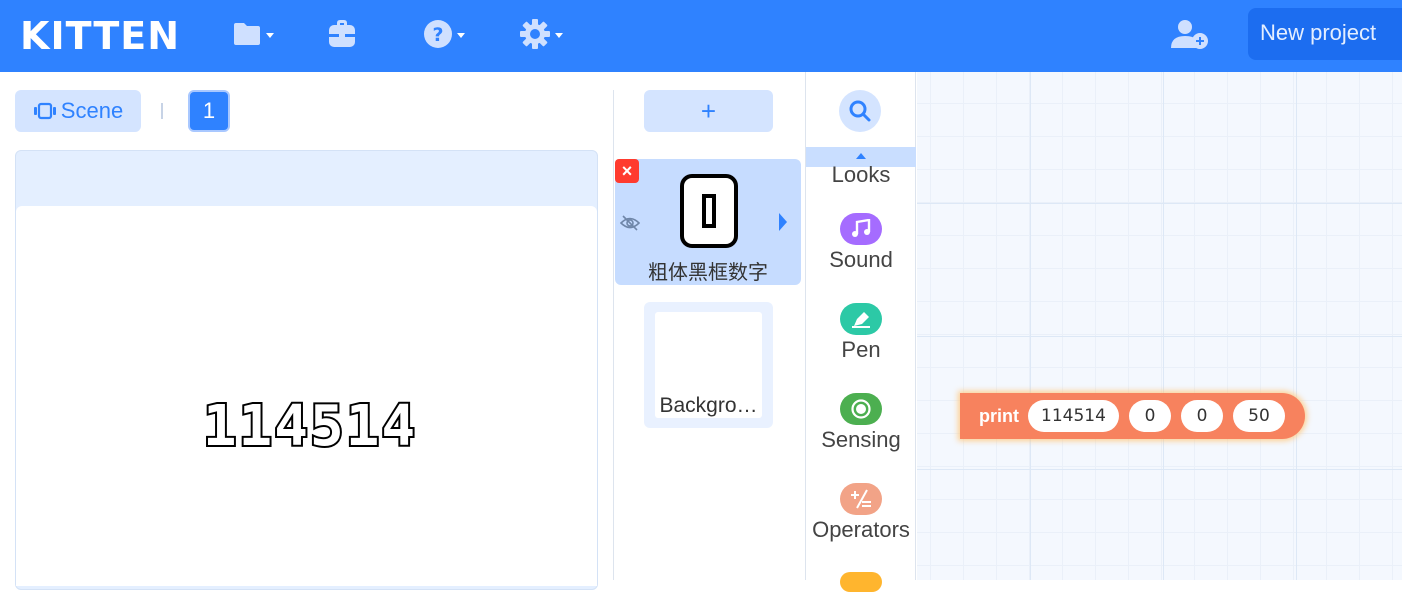 The height and width of the screenshot is (592, 1402). What do you see at coordinates (162, 111) in the screenshot?
I see `divider` at bounding box center [162, 111].